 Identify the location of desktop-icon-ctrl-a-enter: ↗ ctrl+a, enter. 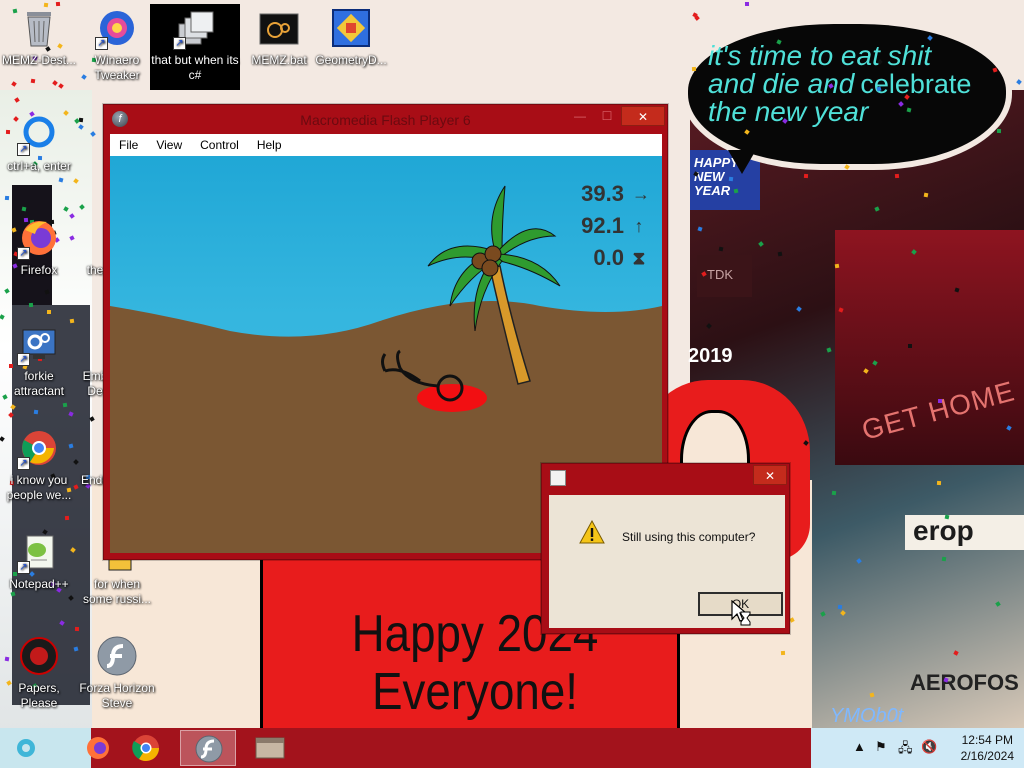
(39, 142).